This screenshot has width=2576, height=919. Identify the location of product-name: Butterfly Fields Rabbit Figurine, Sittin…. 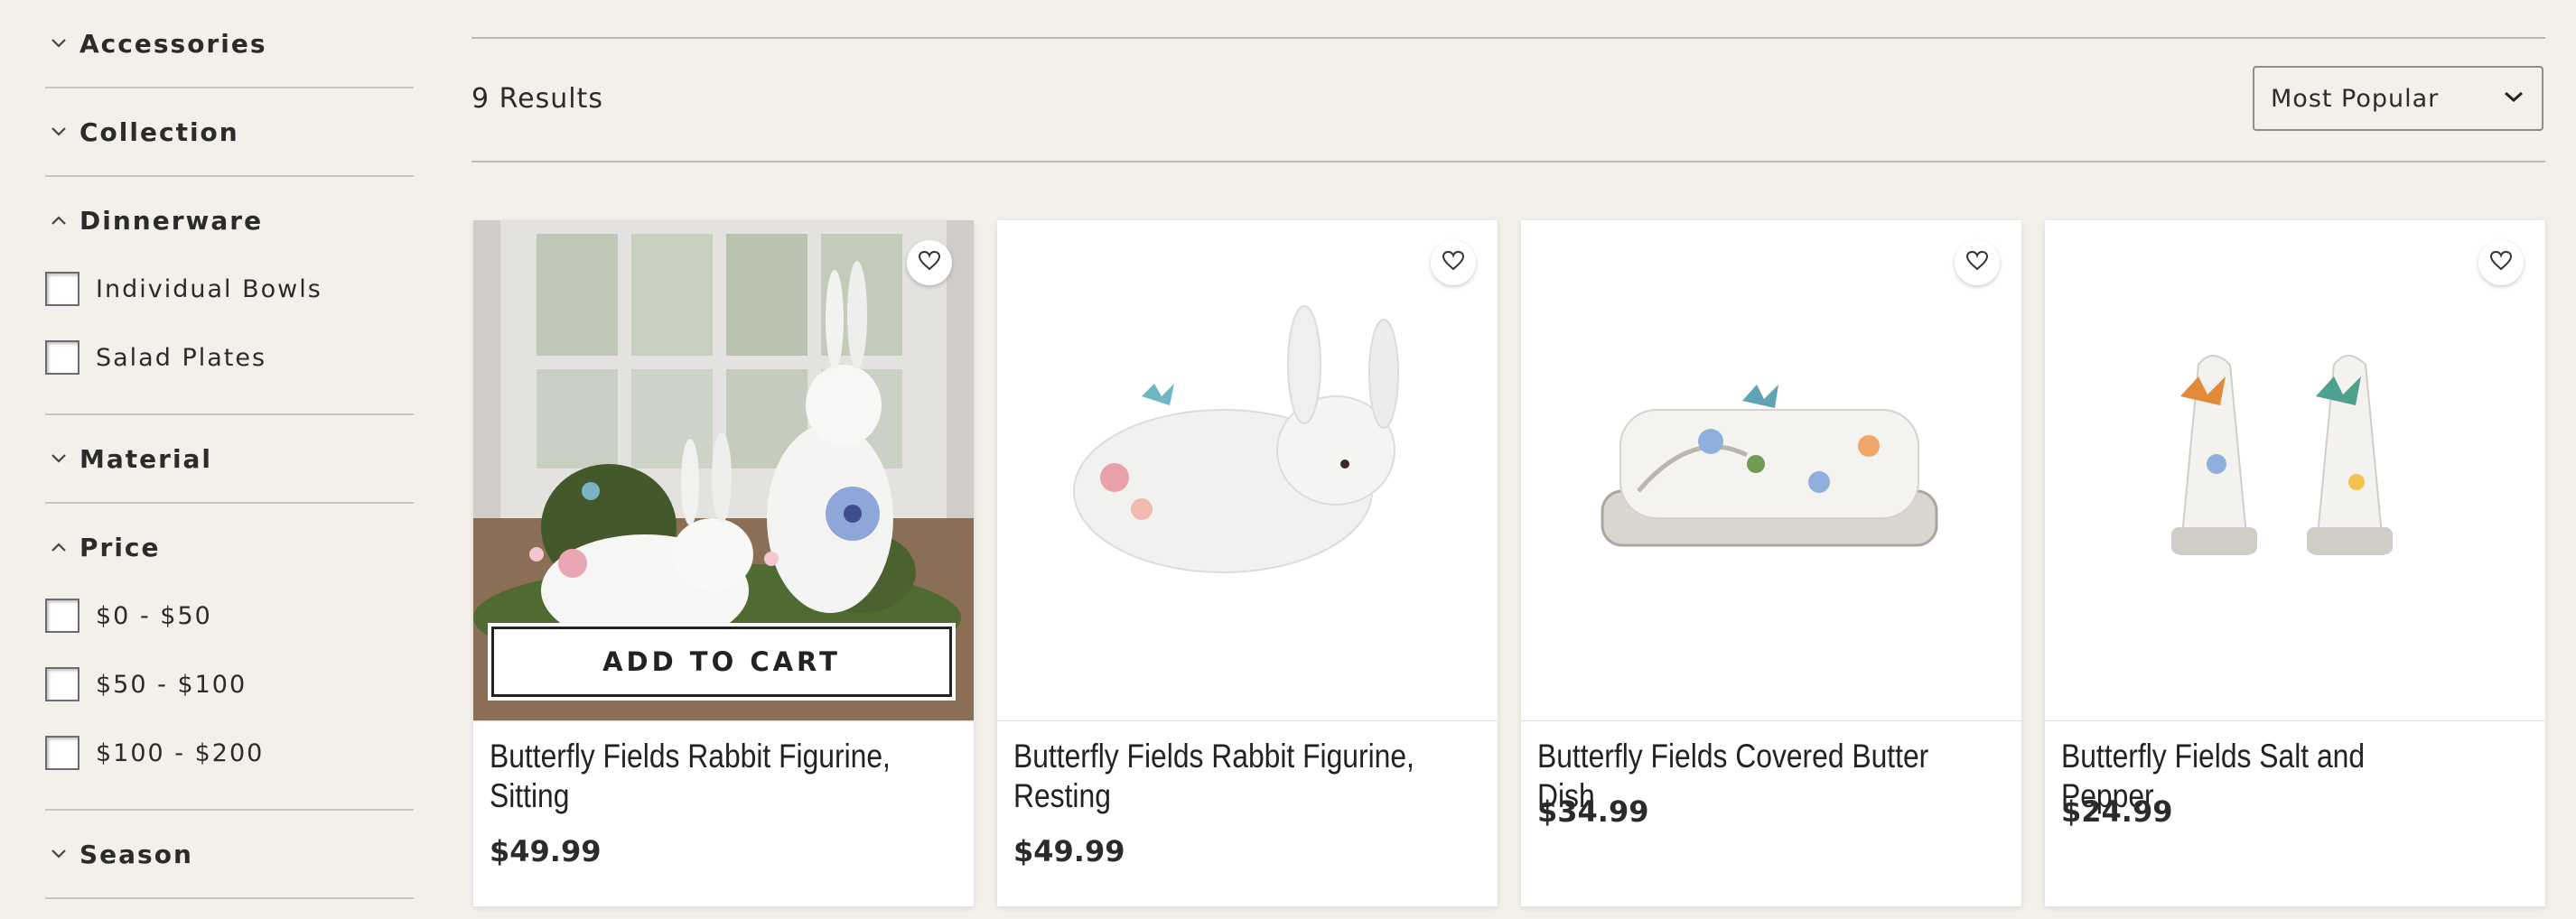
(691, 776).